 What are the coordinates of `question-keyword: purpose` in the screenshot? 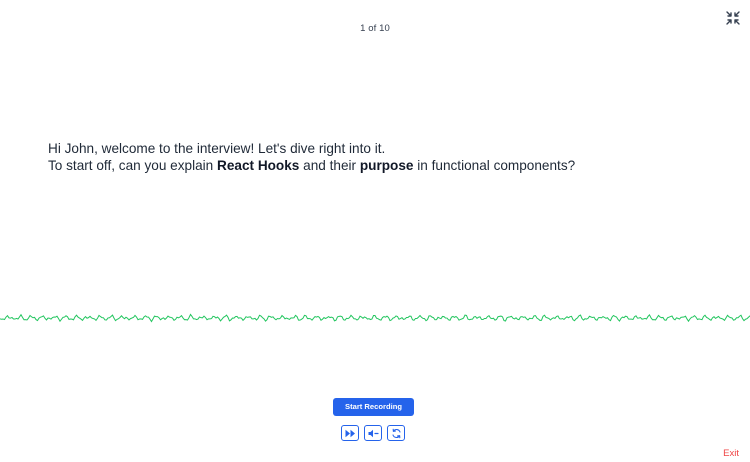 It's located at (386, 165).